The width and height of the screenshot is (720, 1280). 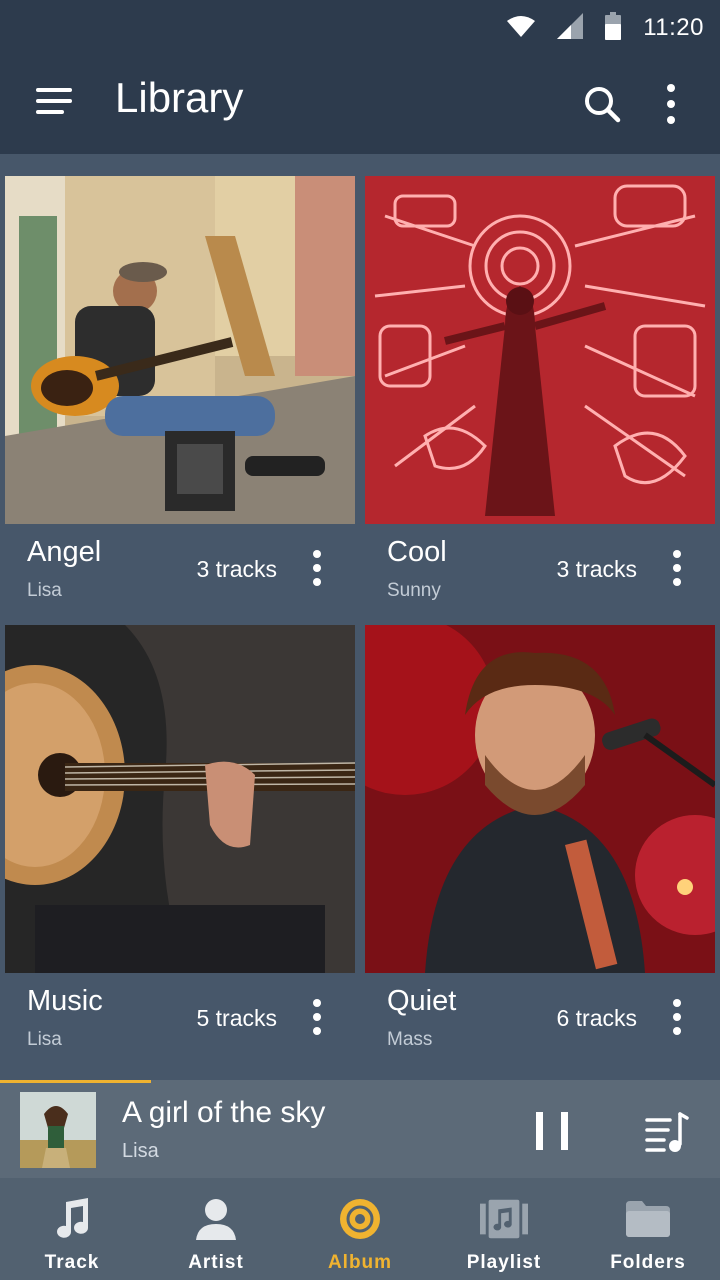 What do you see at coordinates (648, 1262) in the screenshot?
I see `nav-label-folders: Folders` at bounding box center [648, 1262].